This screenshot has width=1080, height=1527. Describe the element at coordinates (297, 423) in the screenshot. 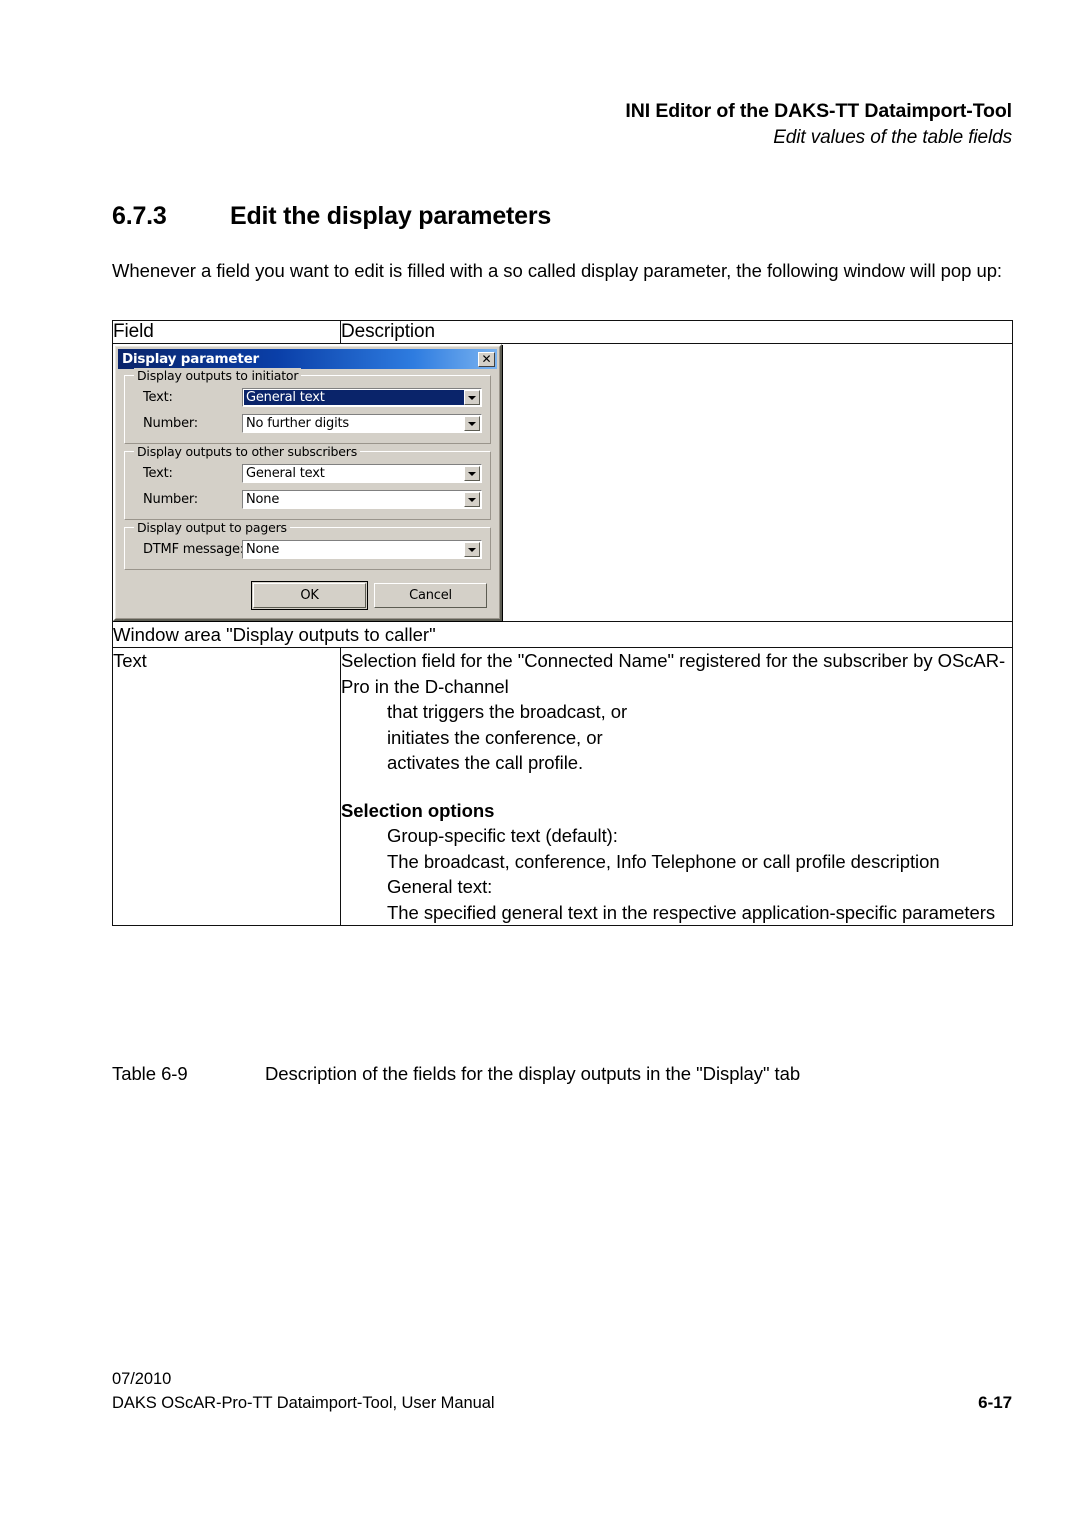

I see `combo-value: No further digits` at that location.